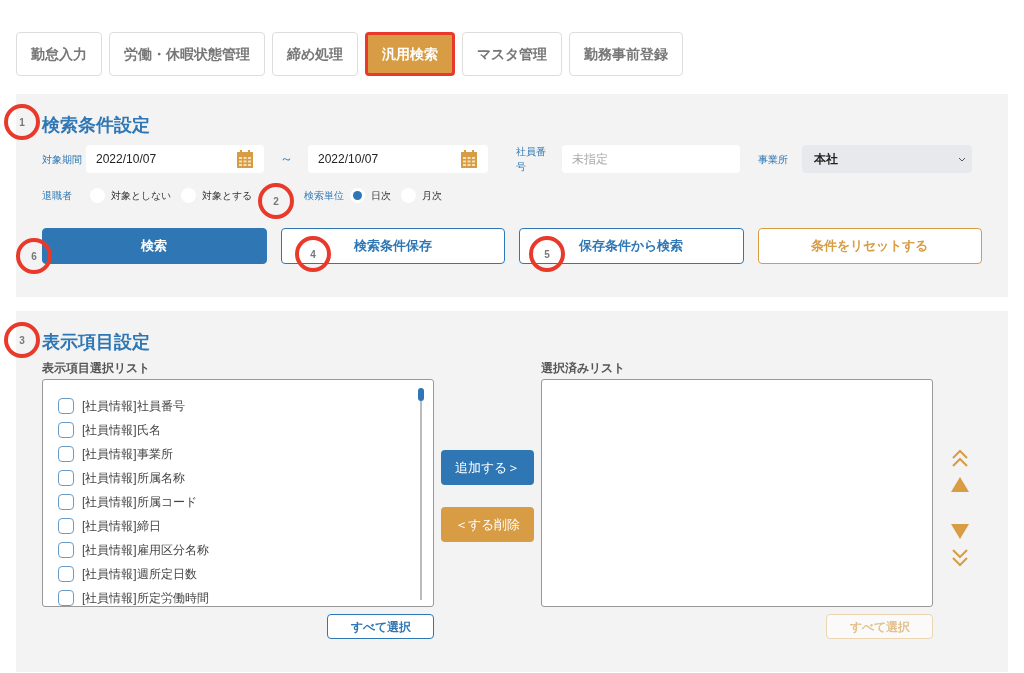 The height and width of the screenshot is (673, 1024). What do you see at coordinates (421, 494) in the screenshot?
I see `scrollbar` at bounding box center [421, 494].